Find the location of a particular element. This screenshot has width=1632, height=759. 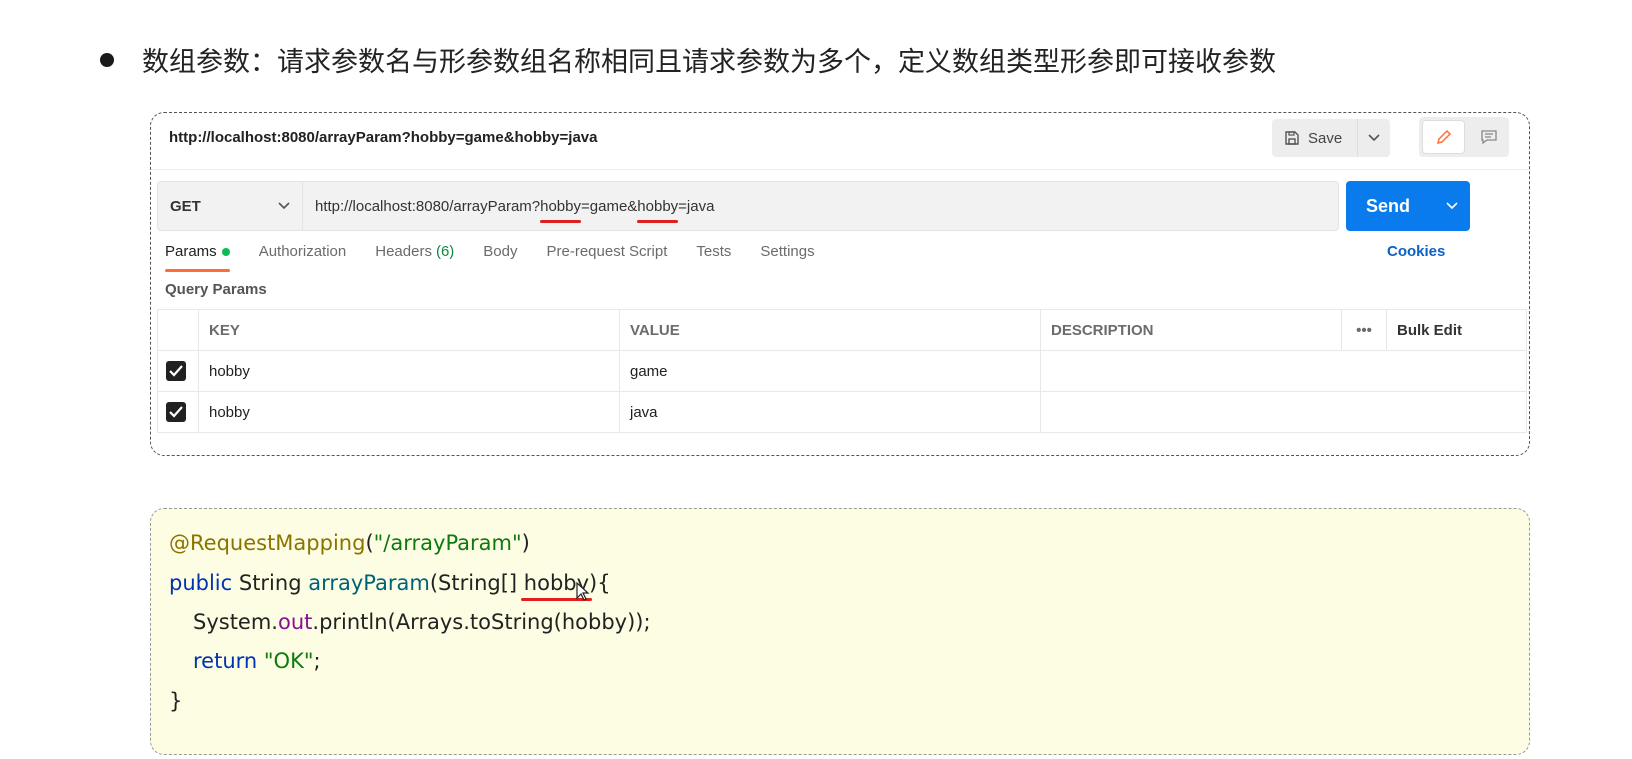

code-line-5: } is located at coordinates (176, 701).